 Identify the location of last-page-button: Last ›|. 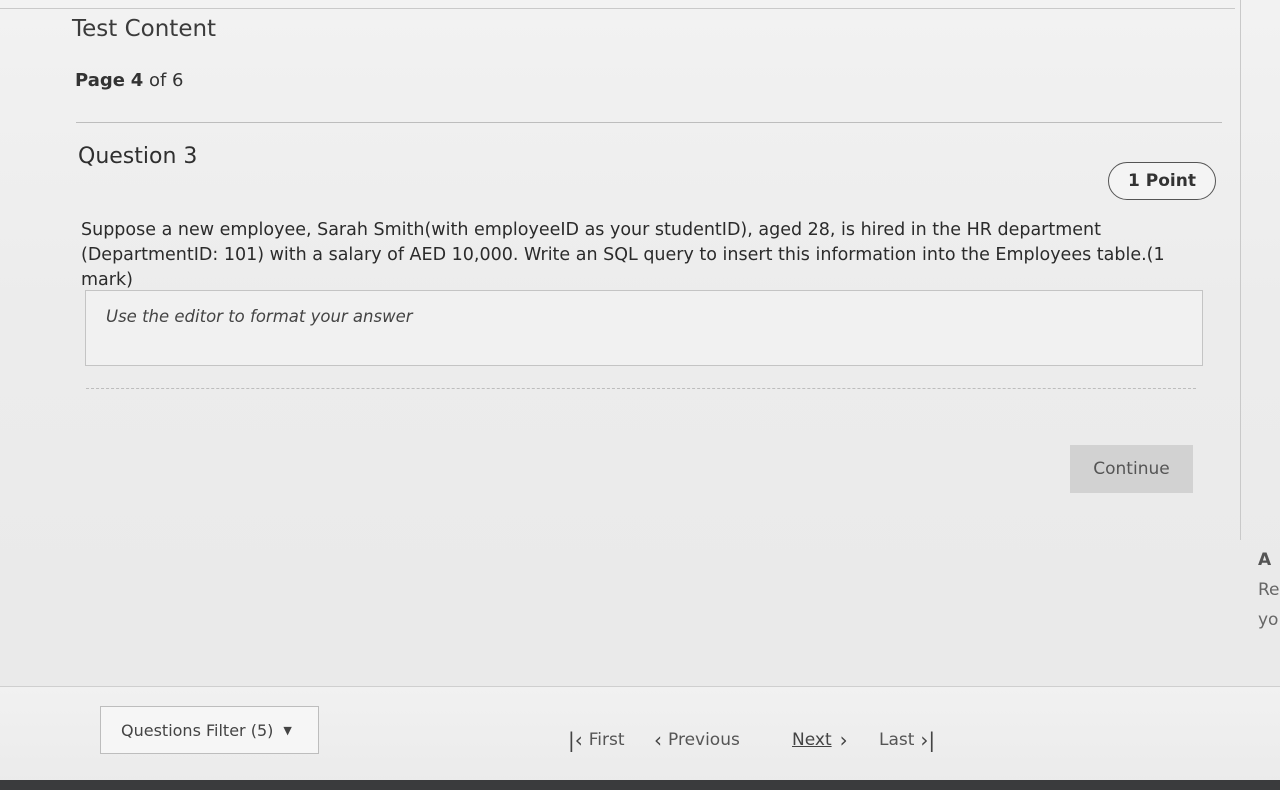
(907, 740).